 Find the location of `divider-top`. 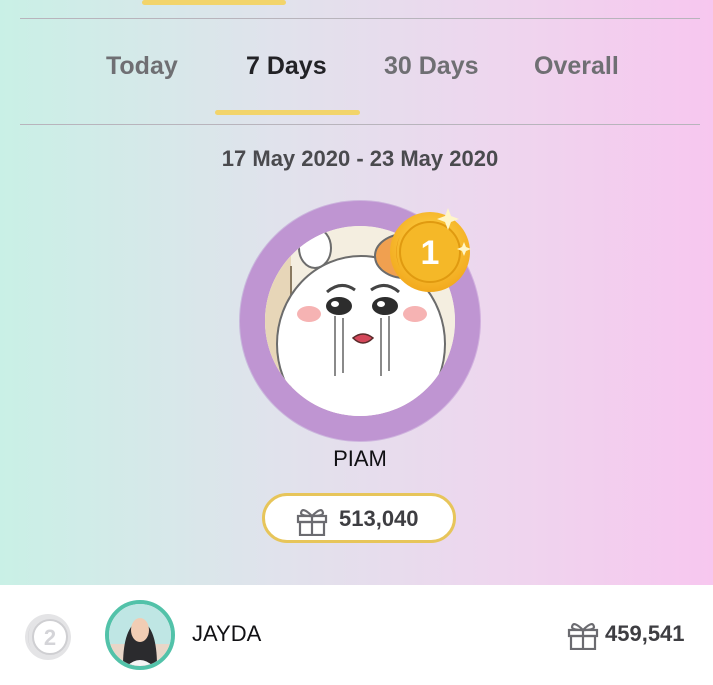

divider-top is located at coordinates (360, 18).